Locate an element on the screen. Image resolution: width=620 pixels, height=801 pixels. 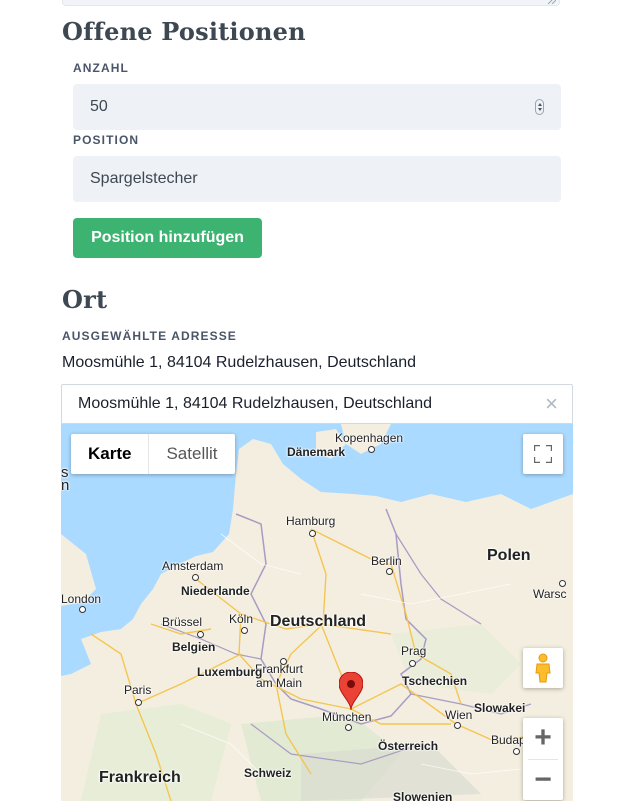
map-label-hamburg: Hamburg is located at coordinates (311, 521).